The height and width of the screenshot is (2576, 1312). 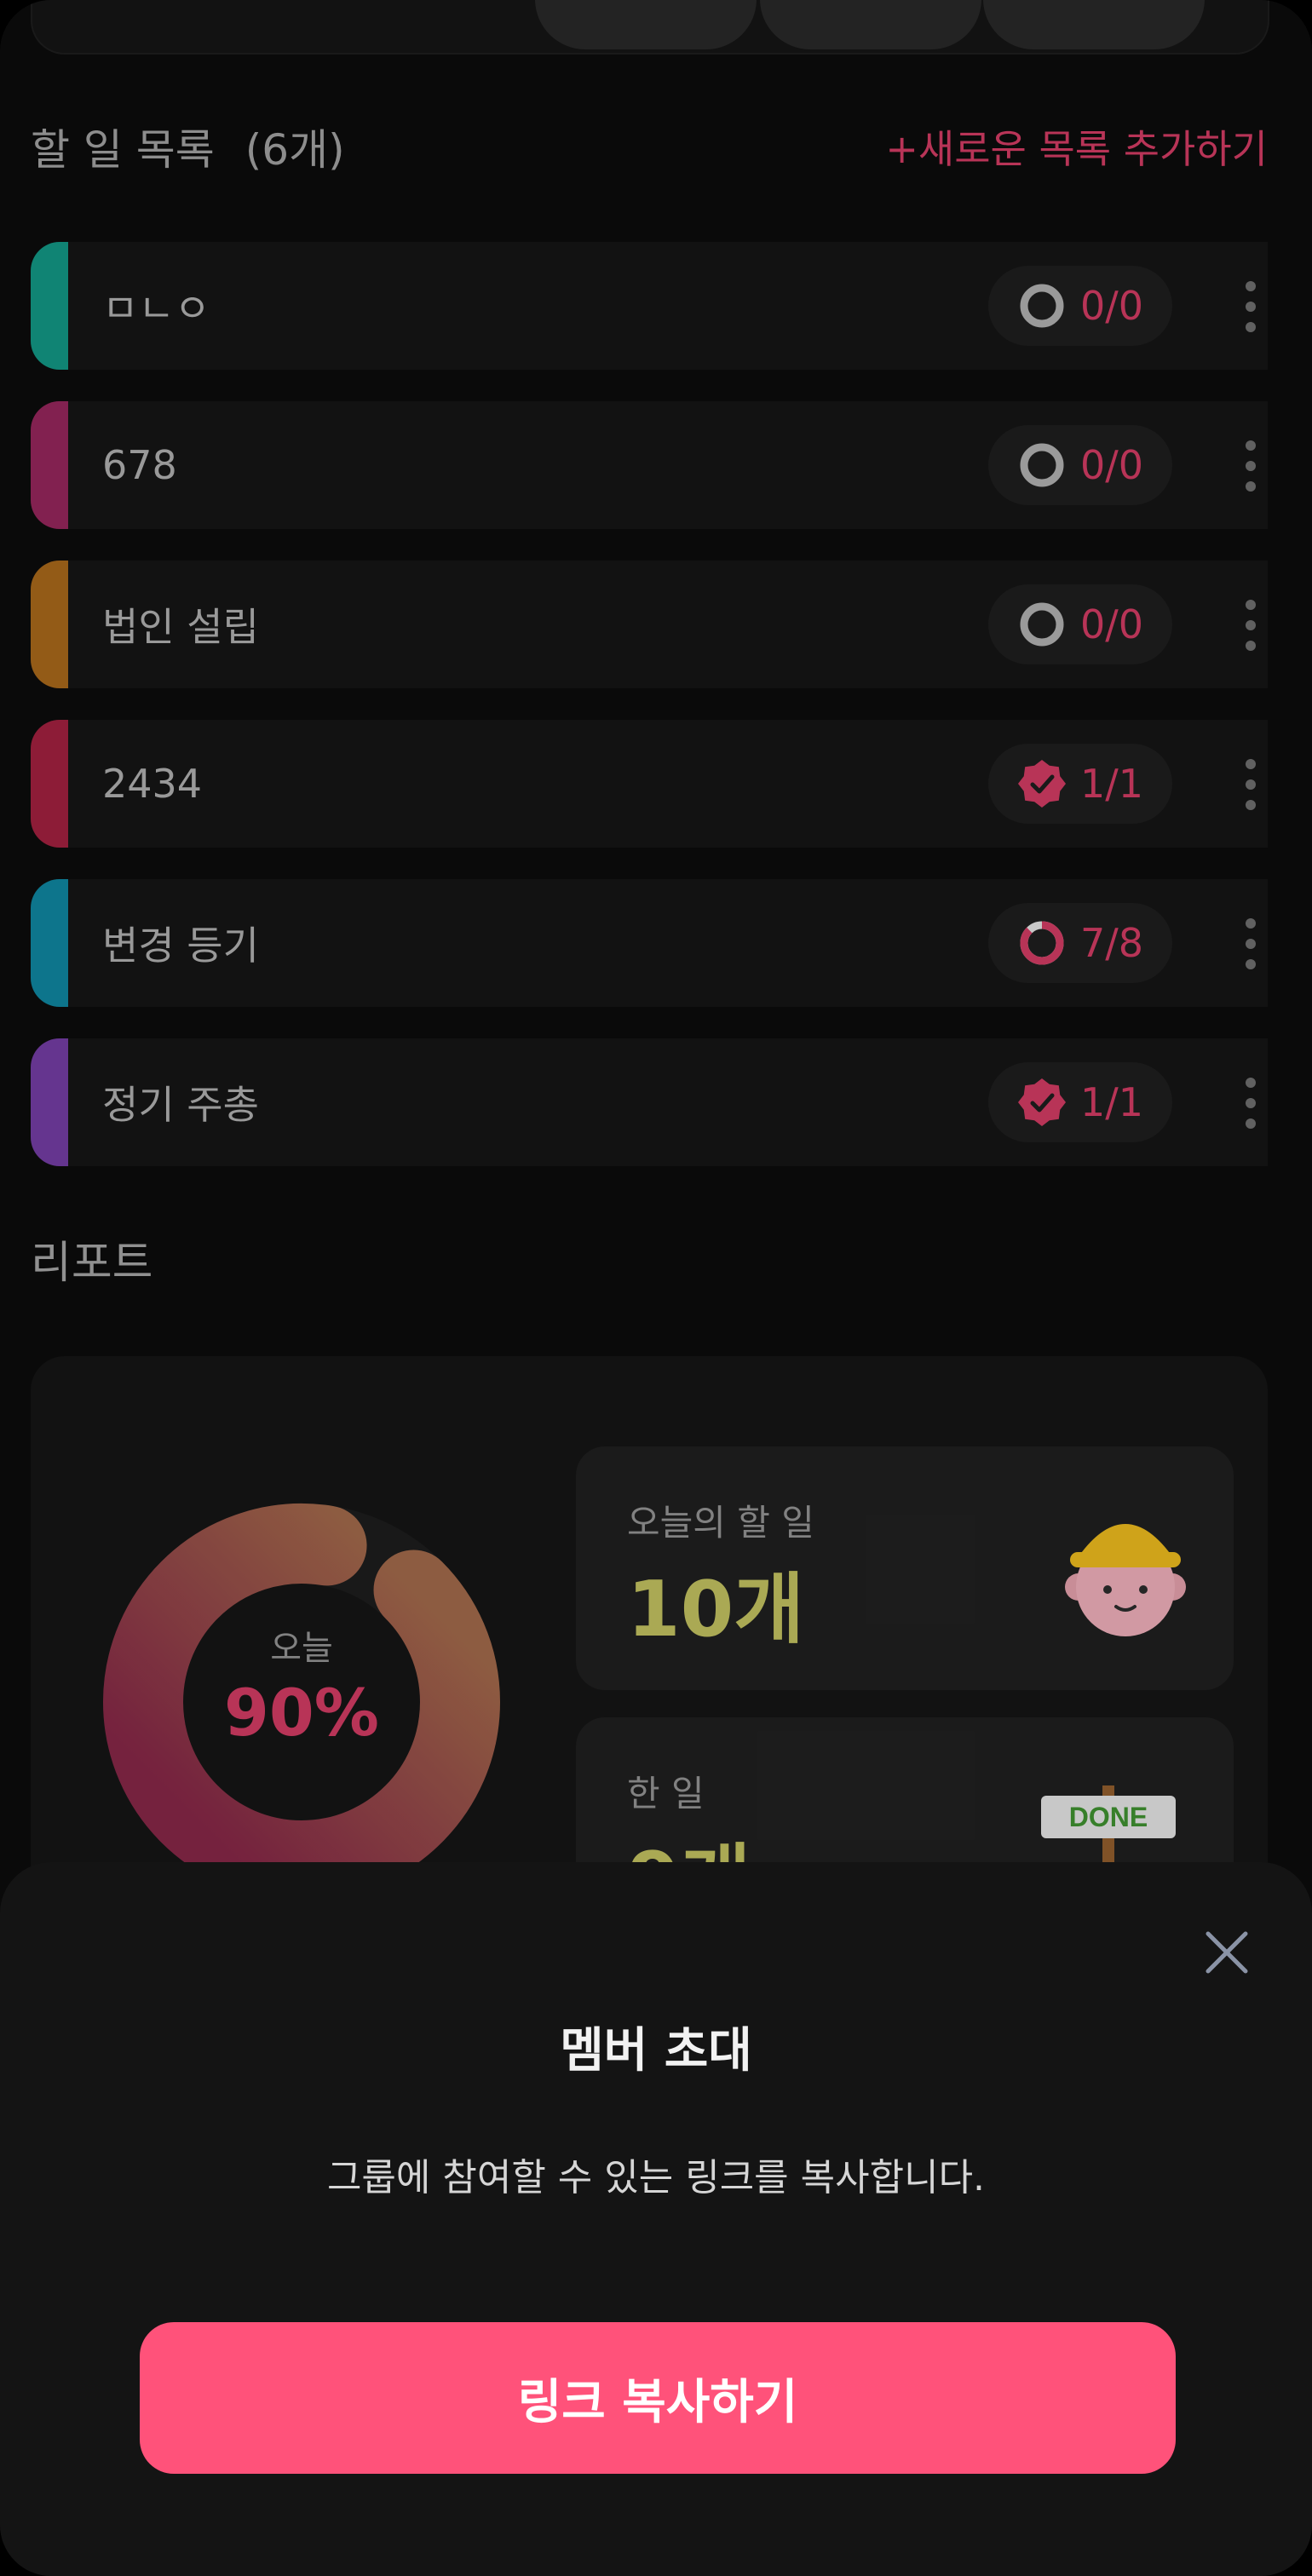 I want to click on sheet-title: 멤버 초대, so click(x=656, y=2051).